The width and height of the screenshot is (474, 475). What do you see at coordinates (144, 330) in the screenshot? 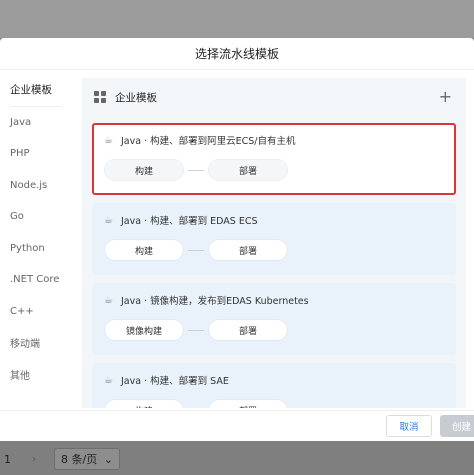
I see `stage-pill: 镜像构建` at bounding box center [144, 330].